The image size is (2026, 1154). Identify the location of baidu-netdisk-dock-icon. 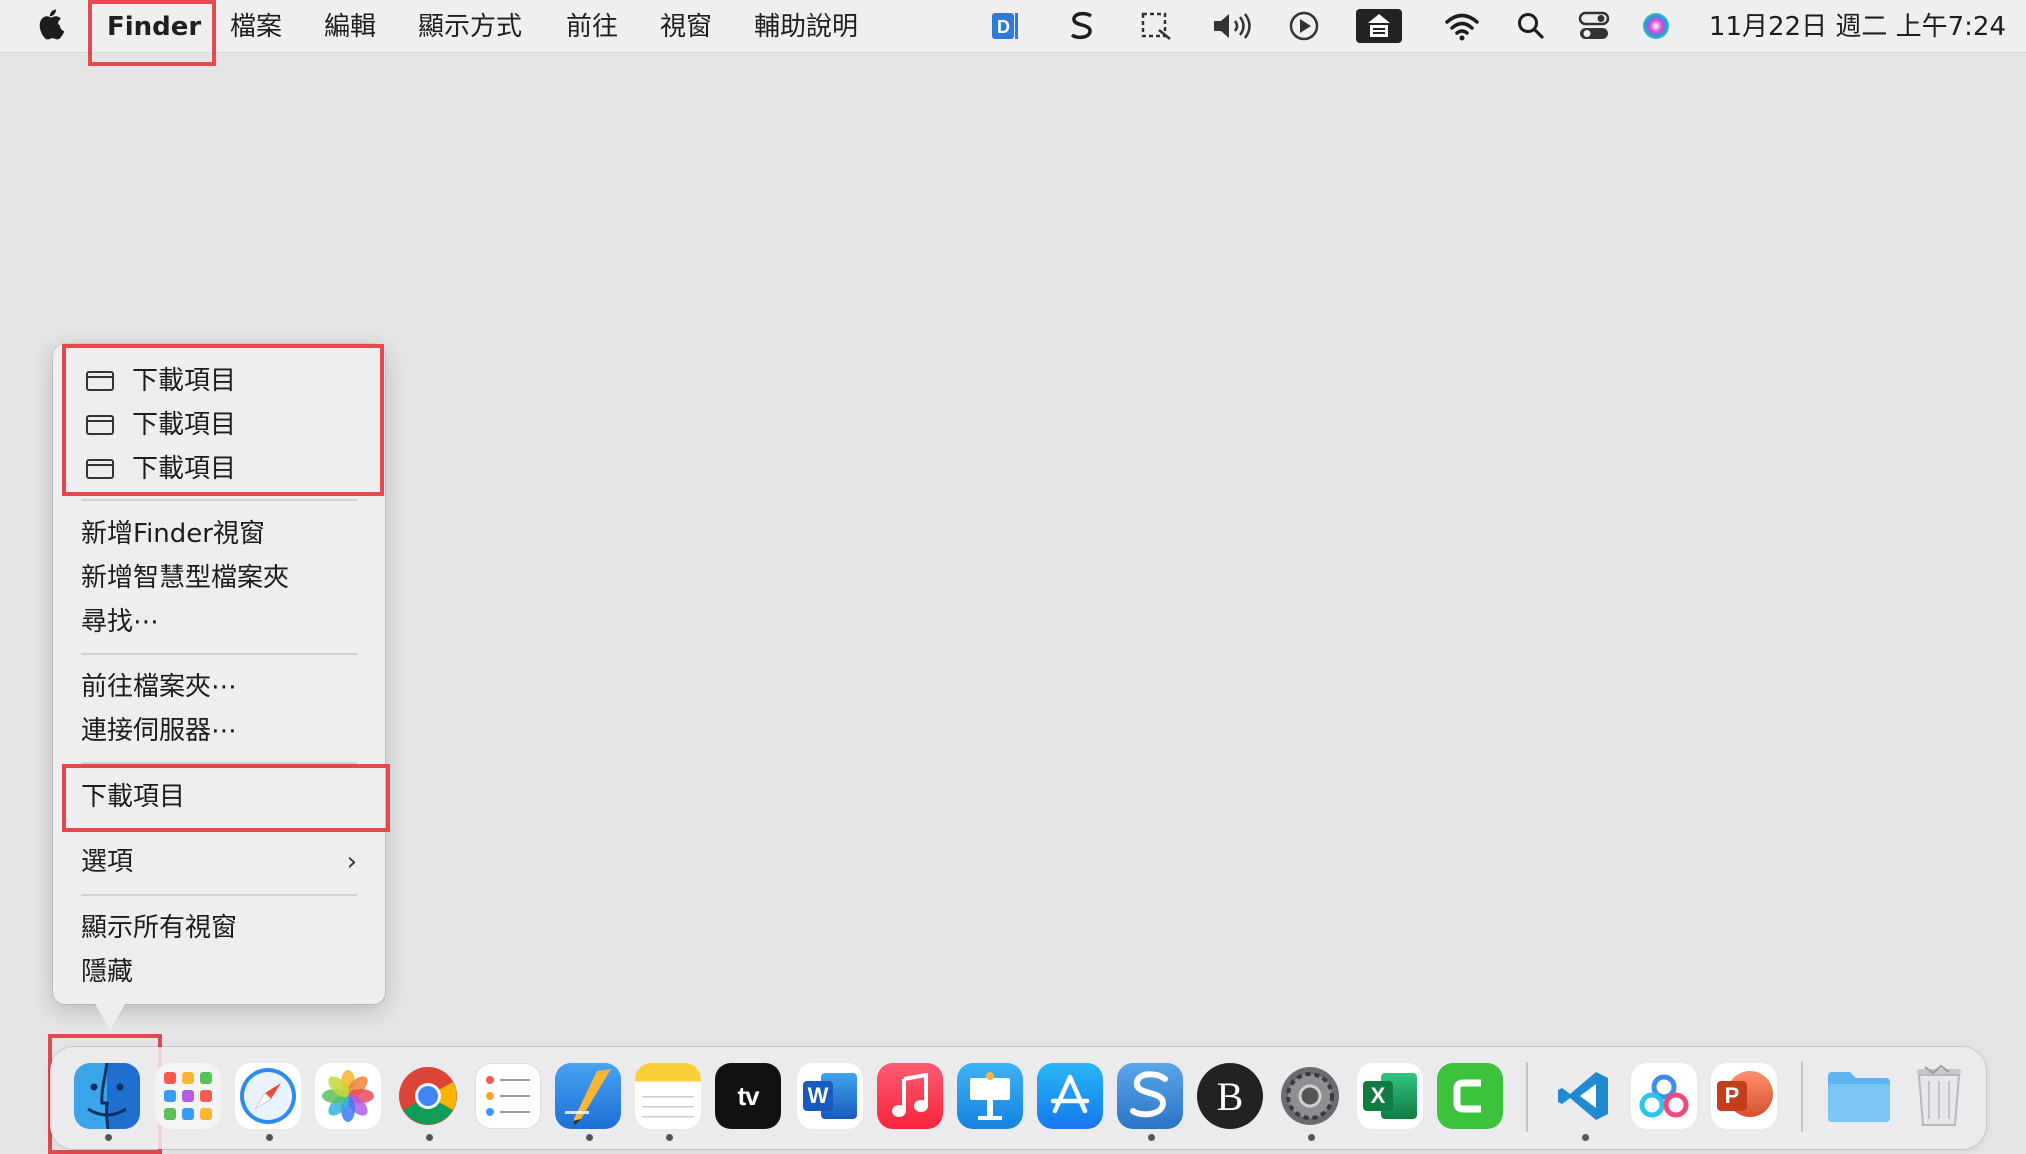
(1664, 1096).